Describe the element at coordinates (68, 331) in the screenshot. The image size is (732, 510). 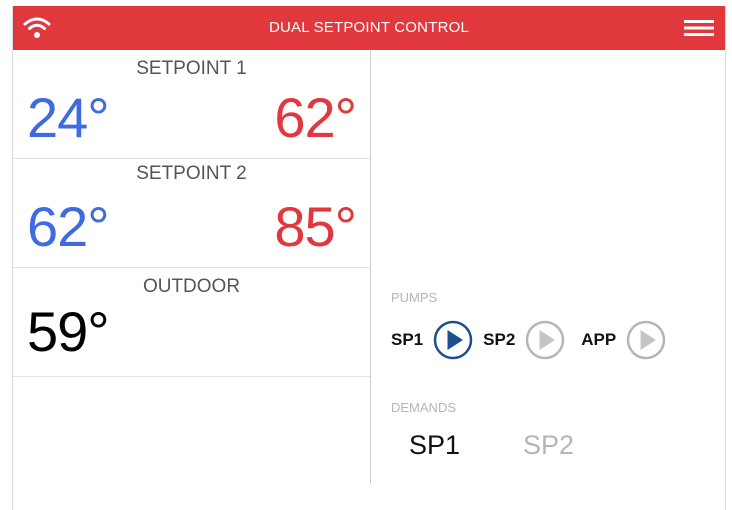
I see `outdoor-temp: 59°` at that location.